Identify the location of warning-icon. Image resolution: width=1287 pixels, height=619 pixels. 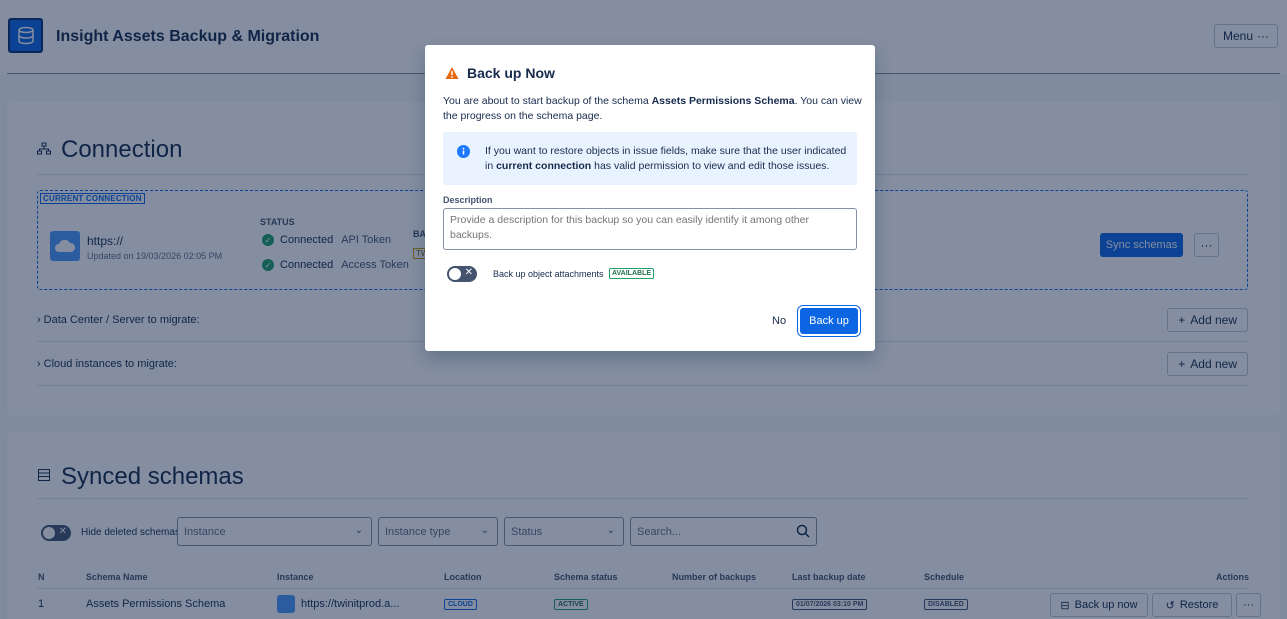
(452, 73).